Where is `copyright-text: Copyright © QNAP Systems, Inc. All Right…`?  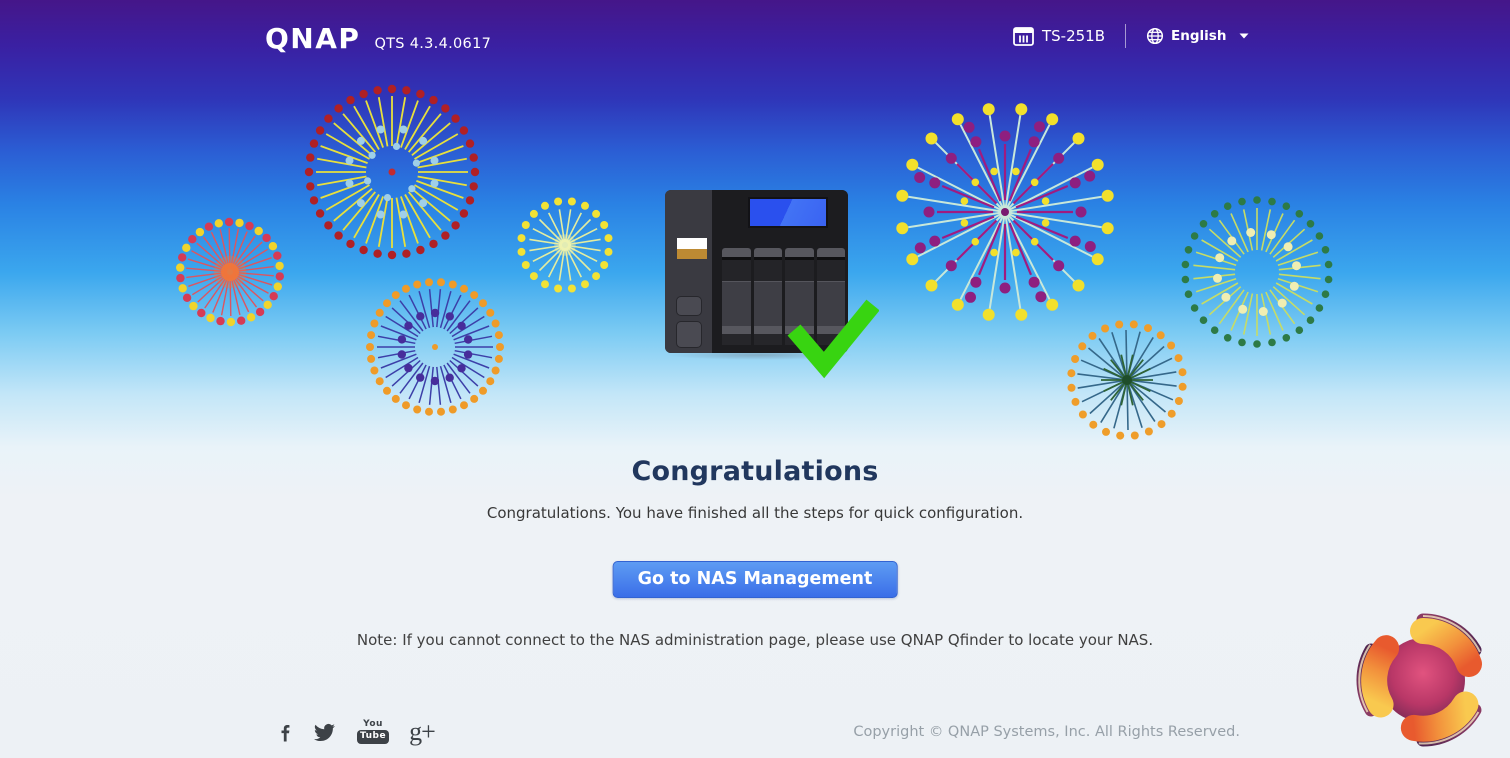
copyright-text: Copyright © QNAP Systems, Inc. All Right… is located at coordinates (1046, 732).